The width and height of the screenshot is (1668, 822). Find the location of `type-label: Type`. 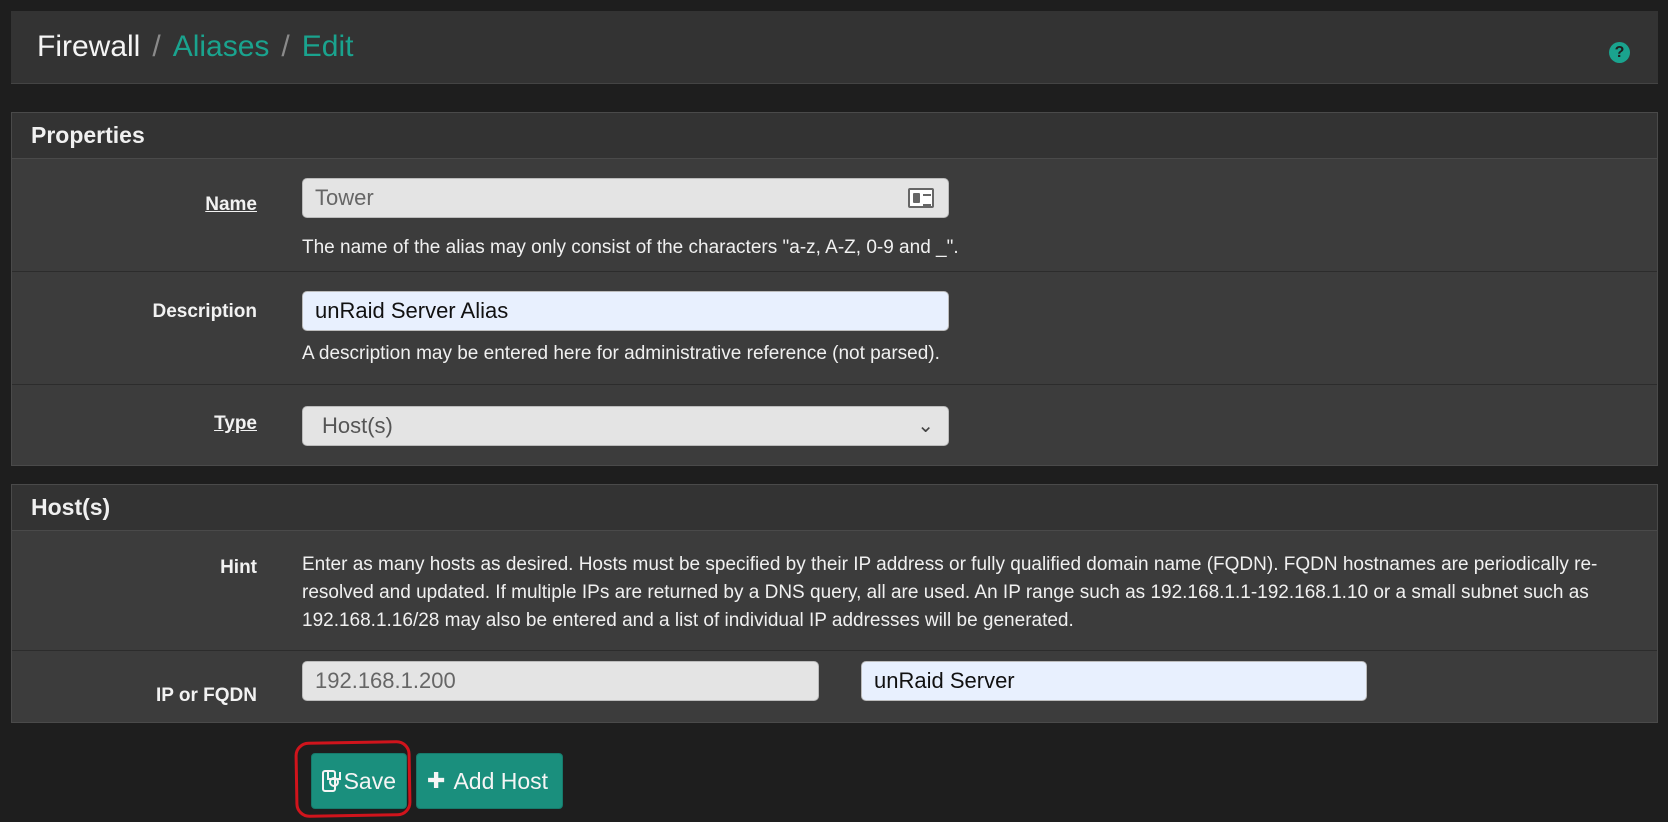

type-label: Type is located at coordinates (235, 423).